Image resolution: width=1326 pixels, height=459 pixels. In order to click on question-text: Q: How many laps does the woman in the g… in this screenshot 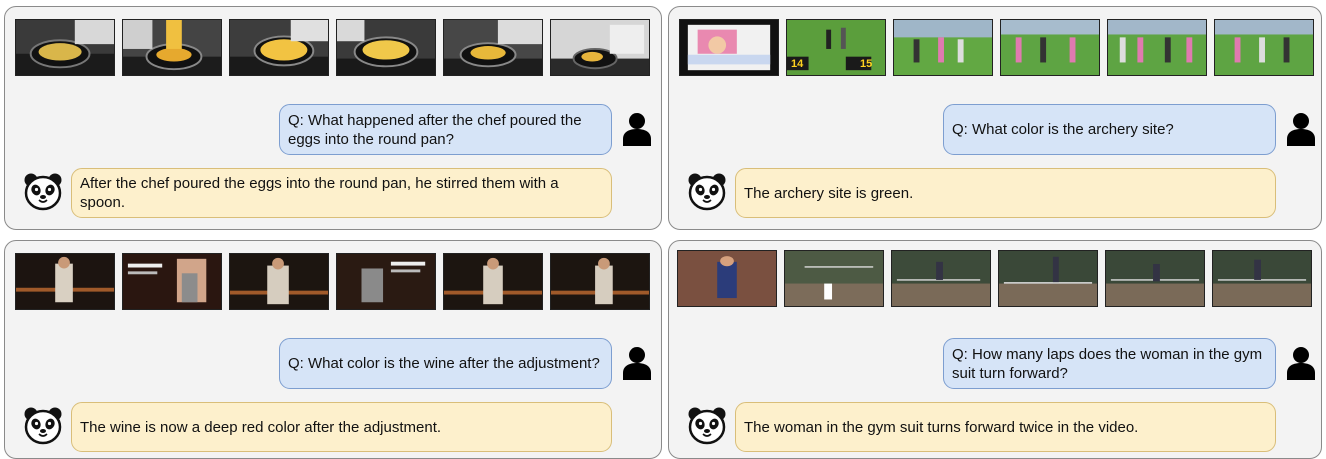, I will do `click(1107, 363)`.